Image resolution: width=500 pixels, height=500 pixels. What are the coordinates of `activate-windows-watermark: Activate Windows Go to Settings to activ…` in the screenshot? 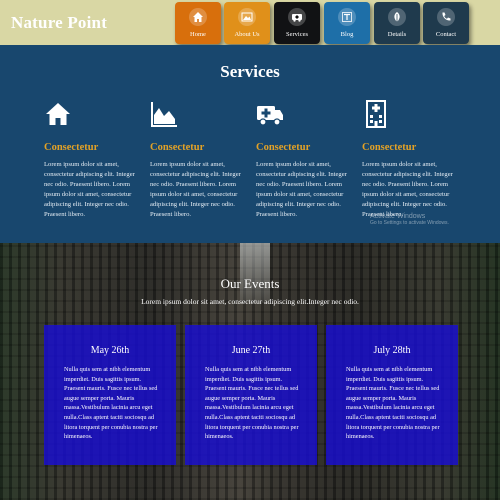 It's located at (409, 219).